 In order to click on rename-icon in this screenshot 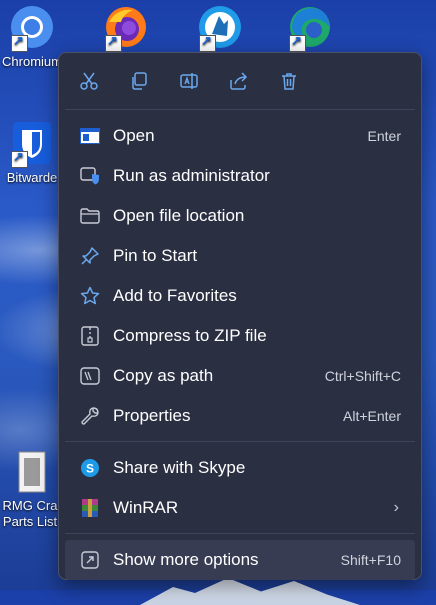, I will do `click(189, 81)`.